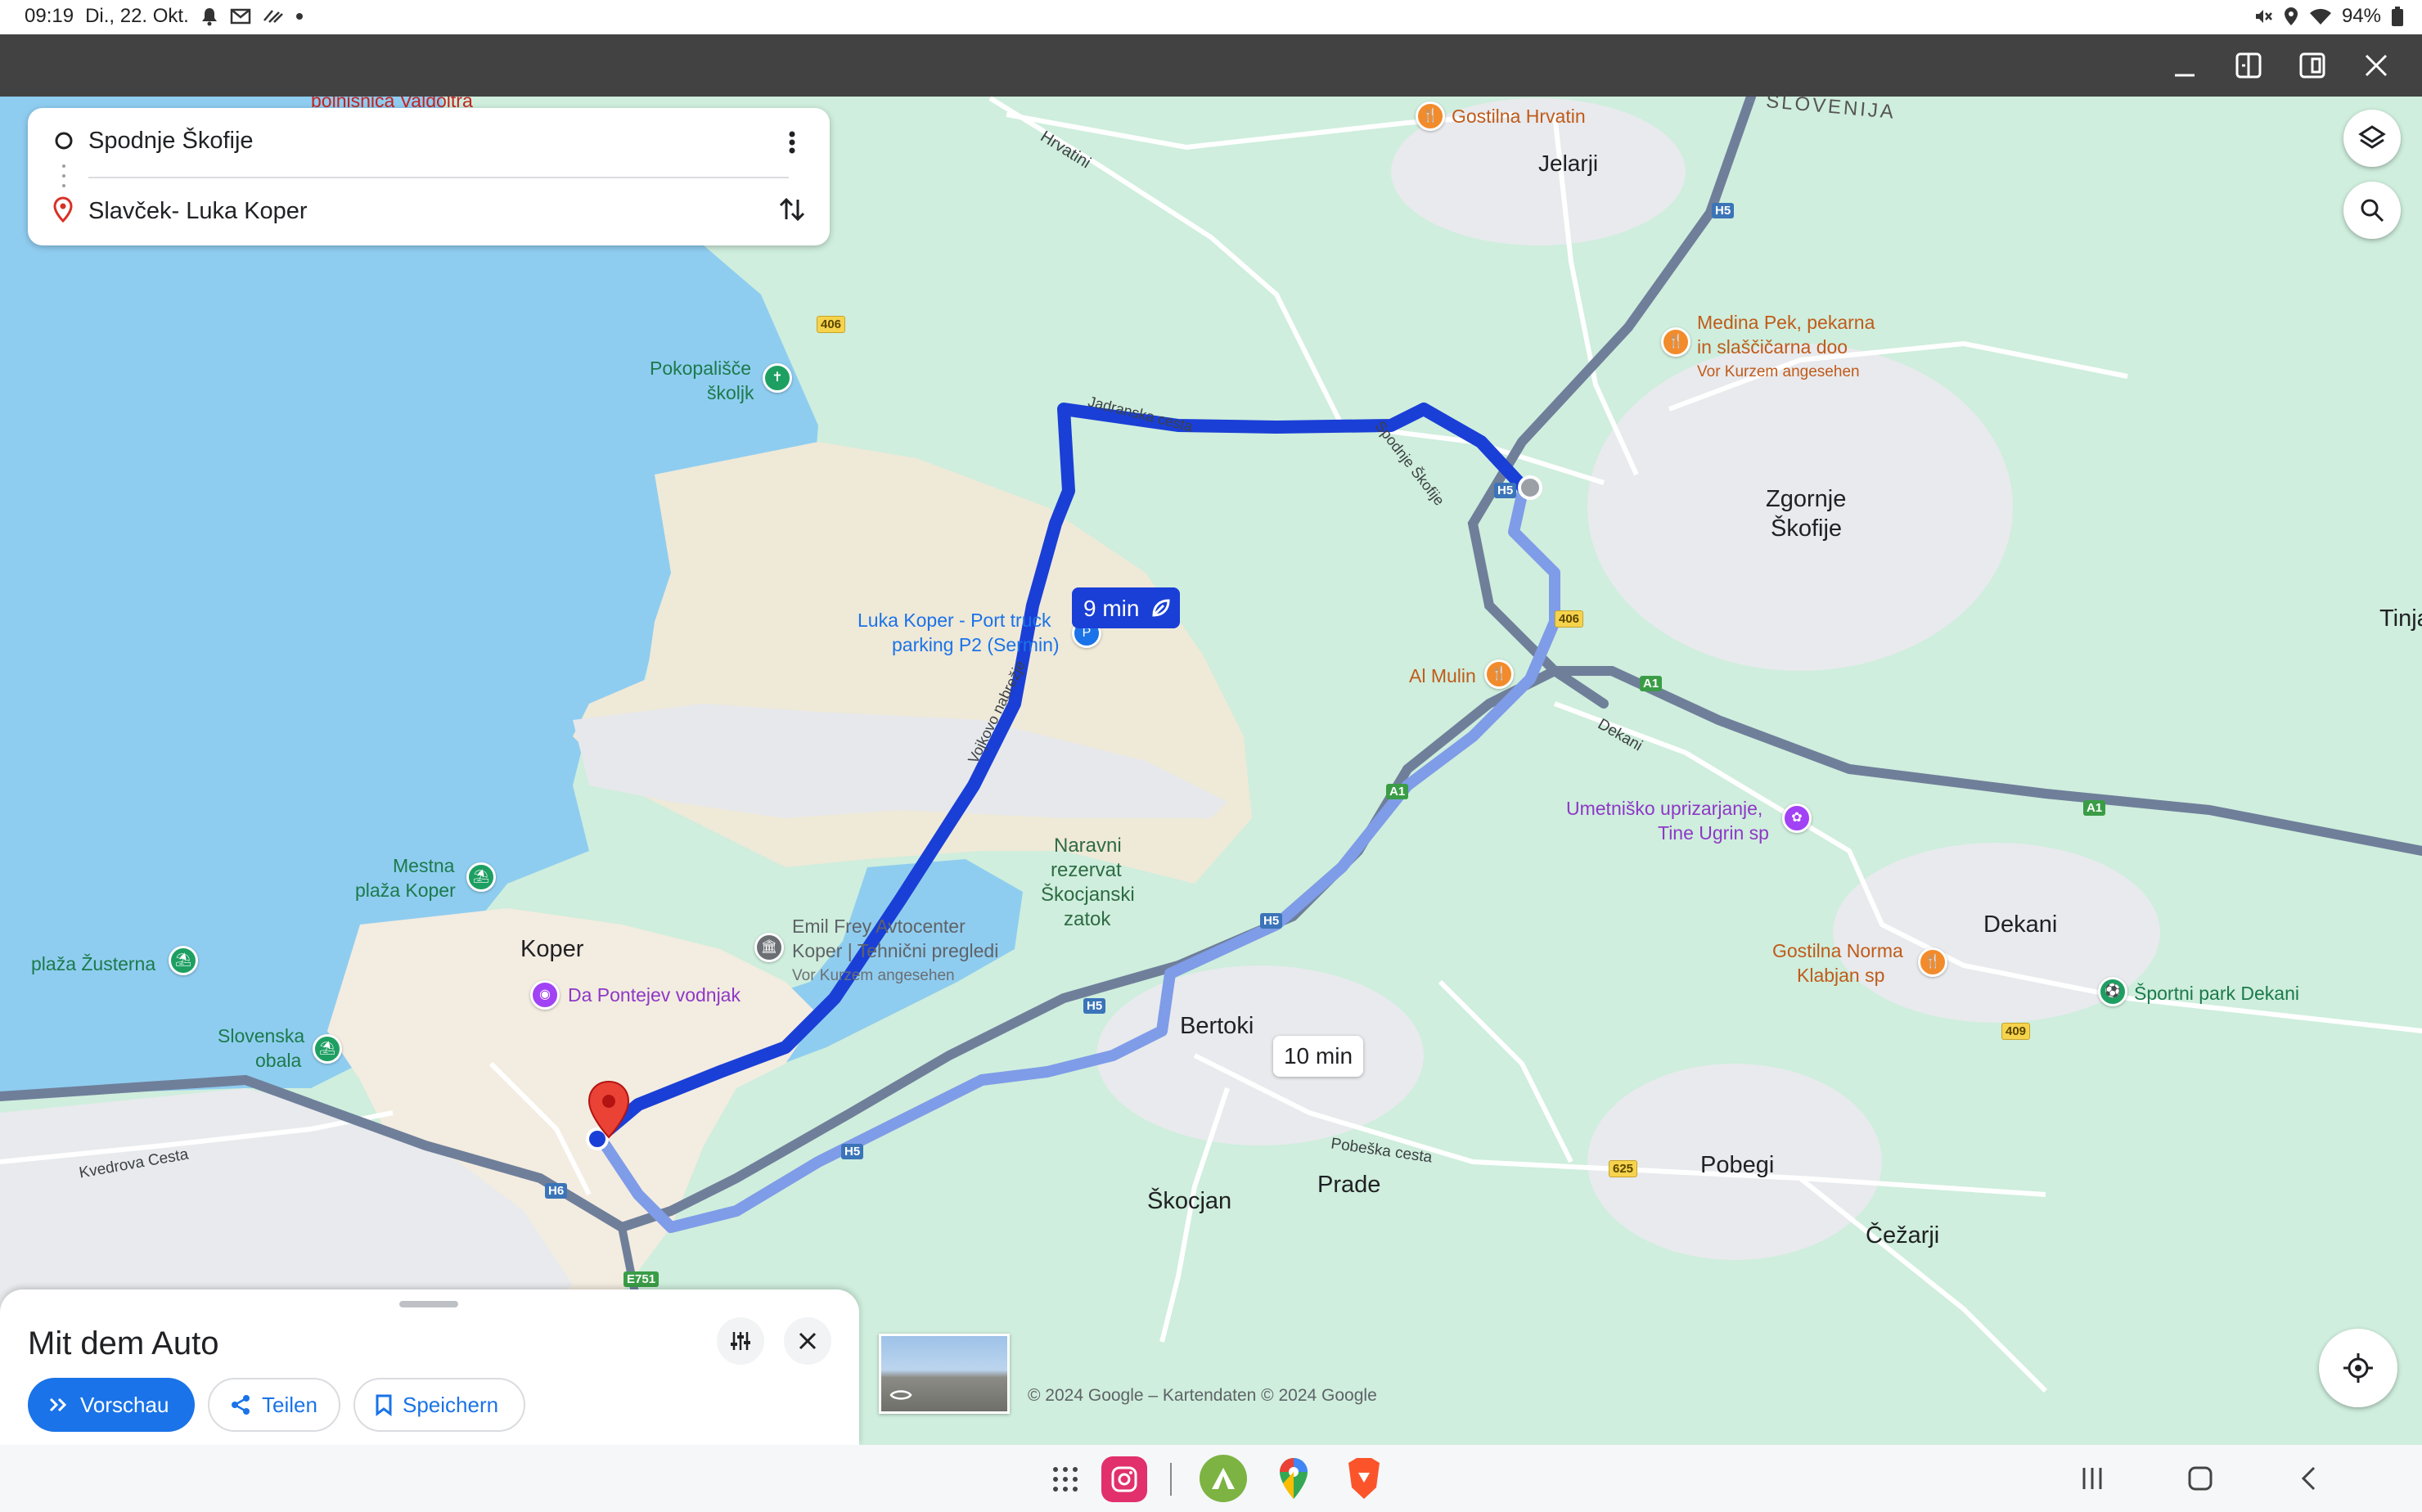 This screenshot has width=2422, height=1512. What do you see at coordinates (2216, 994) in the screenshot?
I see `poi-sportni-park: Športni park Dekani` at bounding box center [2216, 994].